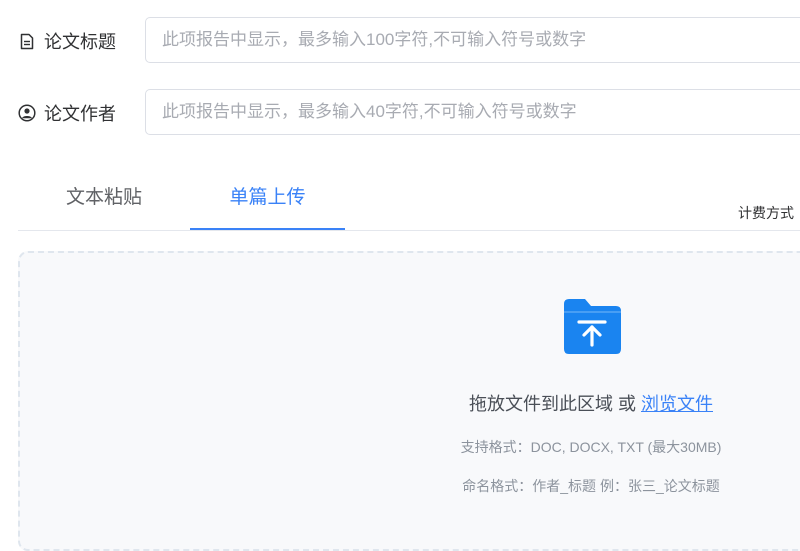 The height and width of the screenshot is (551, 800). What do you see at coordinates (80, 42) in the screenshot?
I see `title-label: 论文标题` at bounding box center [80, 42].